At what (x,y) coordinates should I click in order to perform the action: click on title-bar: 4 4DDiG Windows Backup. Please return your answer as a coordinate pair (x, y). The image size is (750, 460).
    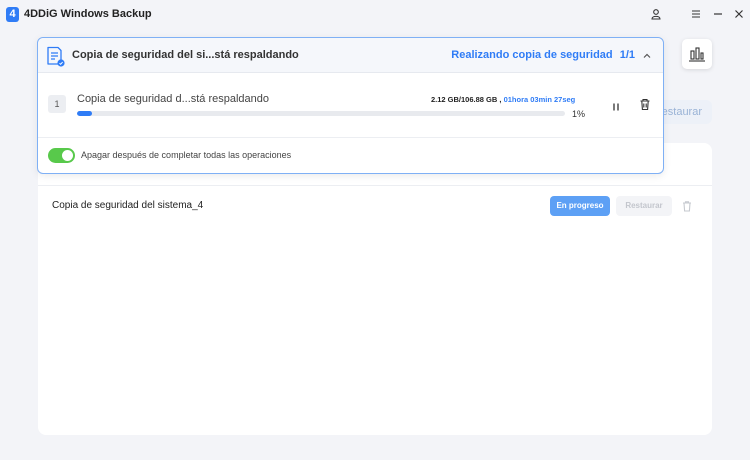
    Looking at the image, I should click on (375, 15).